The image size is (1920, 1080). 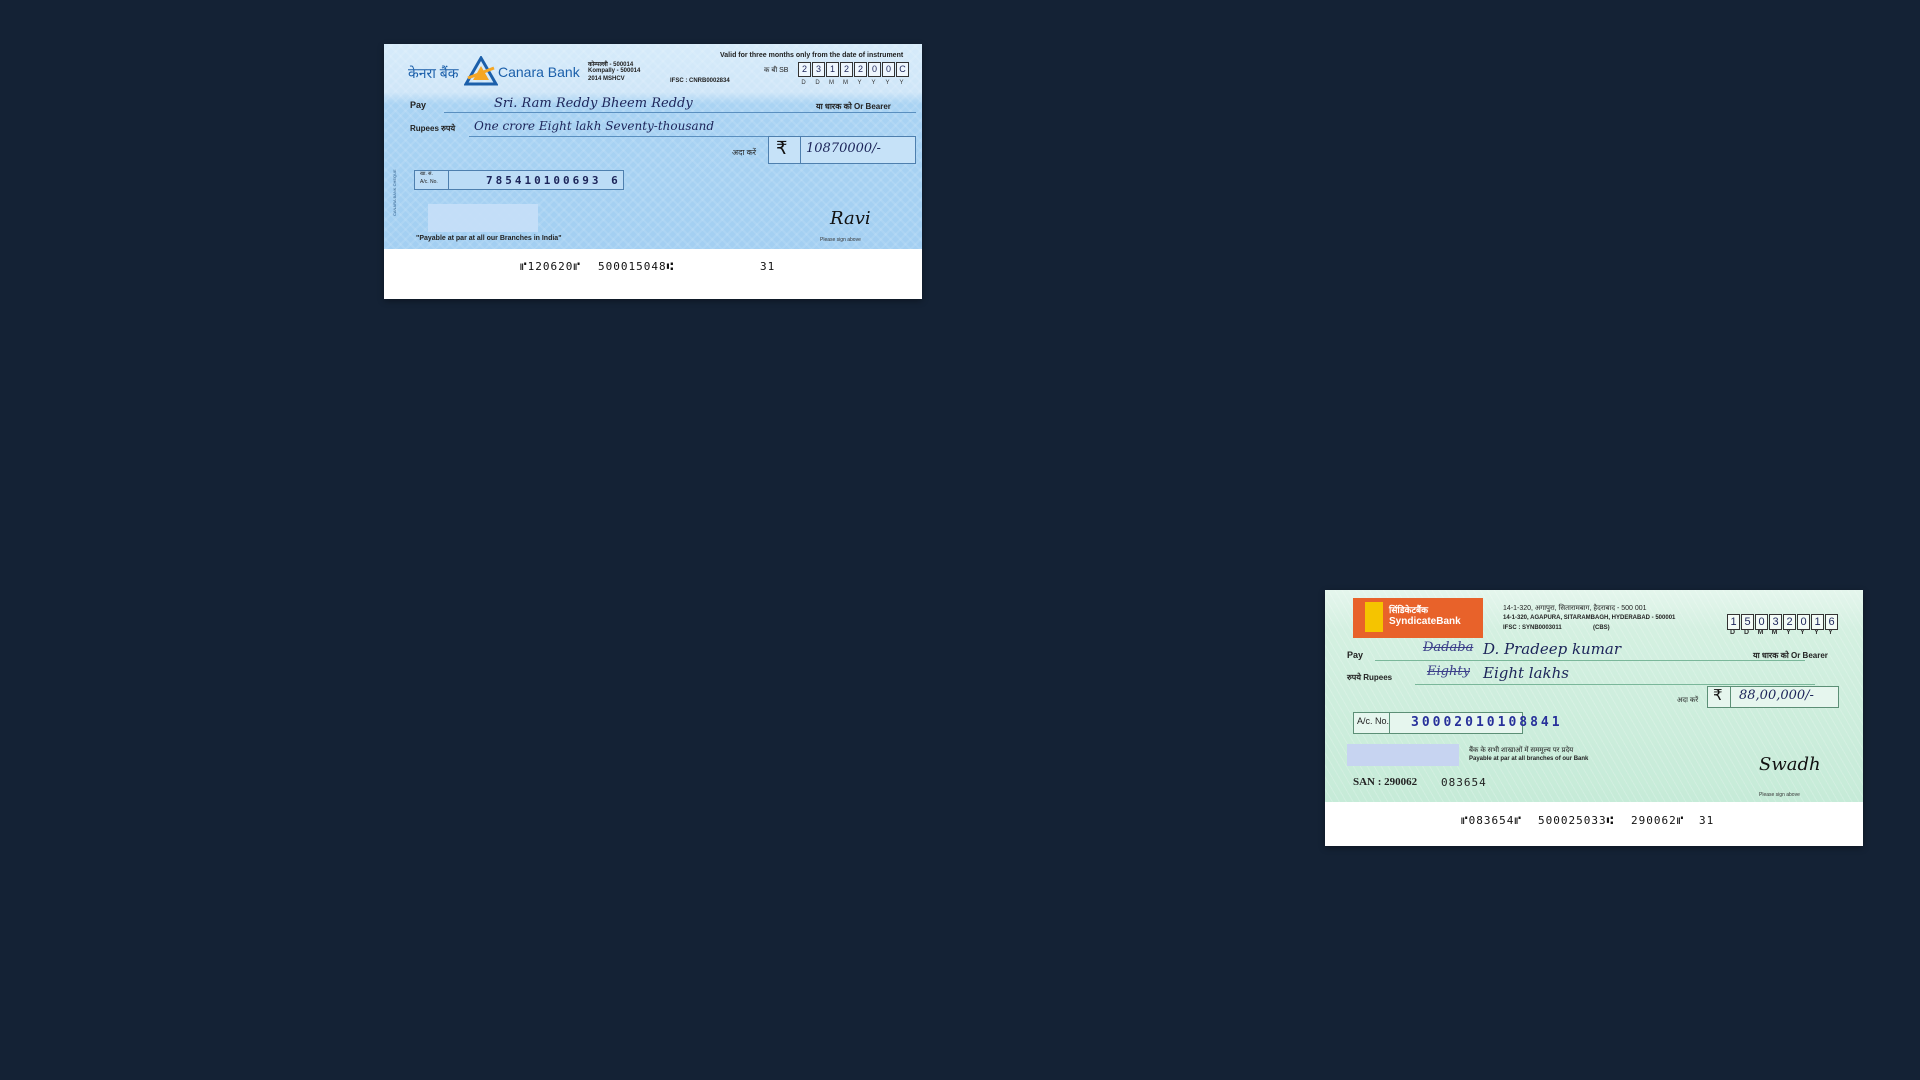 What do you see at coordinates (614, 71) in the screenshot?
I see `branch-name: Kompally - 500014` at bounding box center [614, 71].